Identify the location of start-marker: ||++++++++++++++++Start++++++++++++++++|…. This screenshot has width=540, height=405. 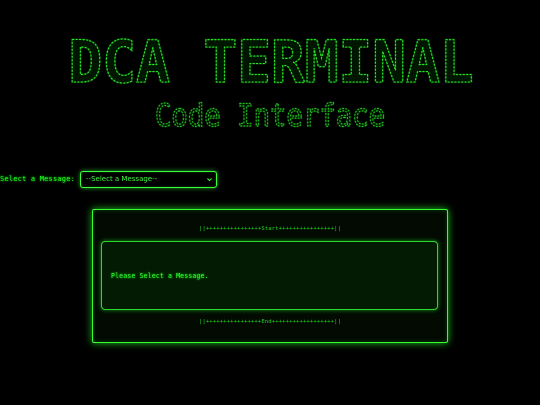
(270, 229).